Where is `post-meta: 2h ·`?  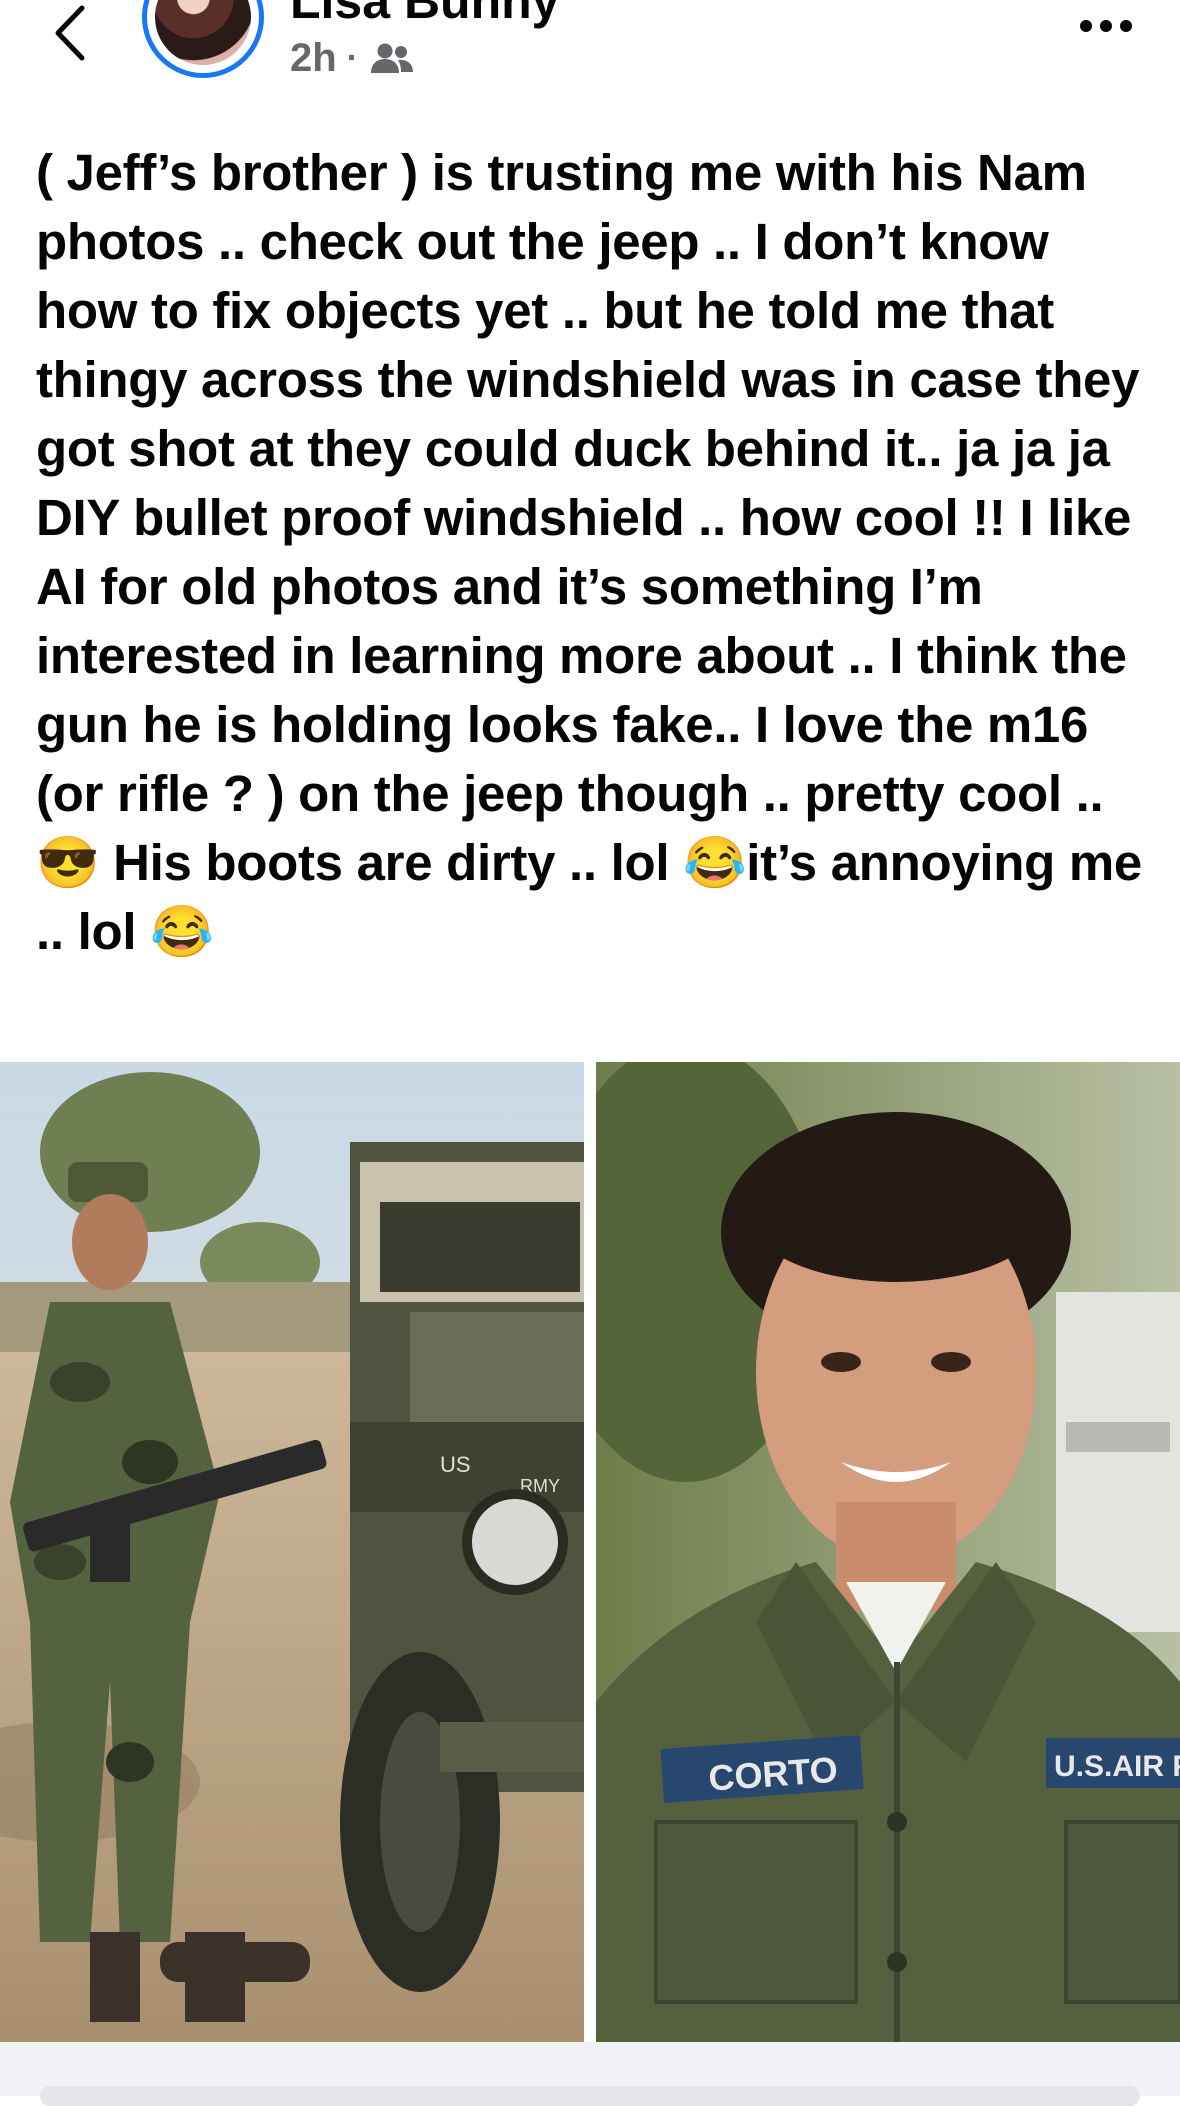 post-meta: 2h · is located at coordinates (353, 58).